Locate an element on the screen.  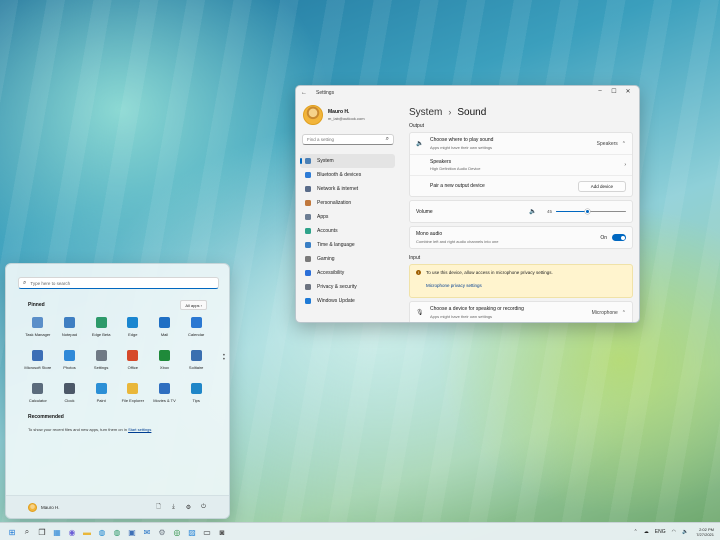
pinned-app: Mail is located at coordinates (165, 329).